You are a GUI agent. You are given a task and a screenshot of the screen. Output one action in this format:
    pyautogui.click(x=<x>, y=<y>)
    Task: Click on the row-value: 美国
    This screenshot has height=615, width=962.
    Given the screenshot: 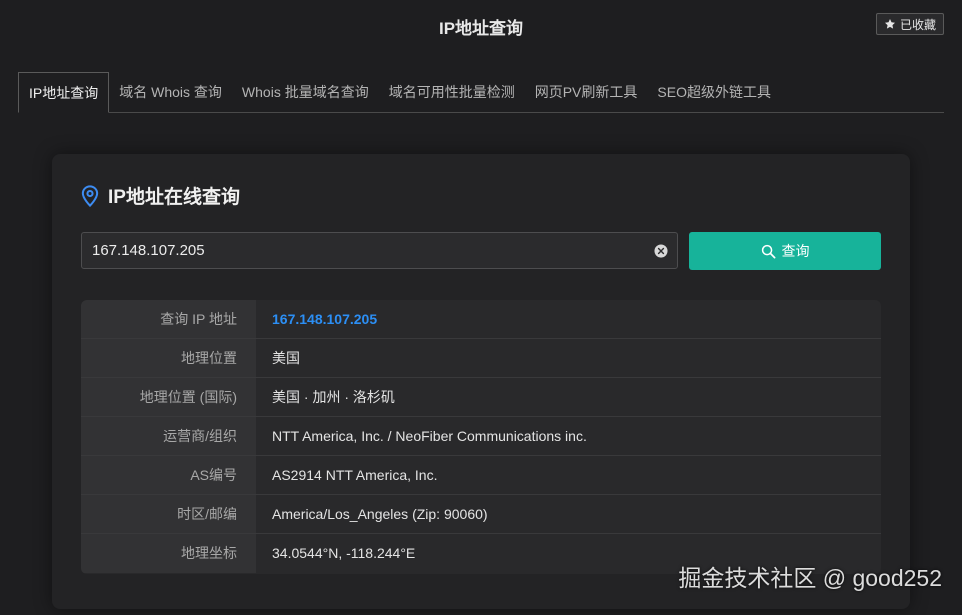 What is the action you would take?
    pyautogui.click(x=286, y=358)
    